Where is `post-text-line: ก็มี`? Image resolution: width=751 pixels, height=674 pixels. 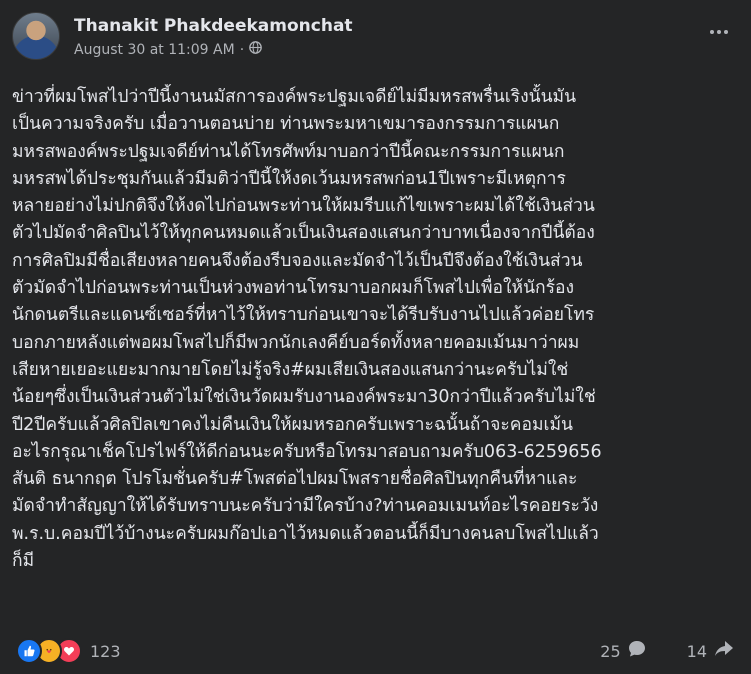
post-text-line: ก็มี is located at coordinates (23, 561).